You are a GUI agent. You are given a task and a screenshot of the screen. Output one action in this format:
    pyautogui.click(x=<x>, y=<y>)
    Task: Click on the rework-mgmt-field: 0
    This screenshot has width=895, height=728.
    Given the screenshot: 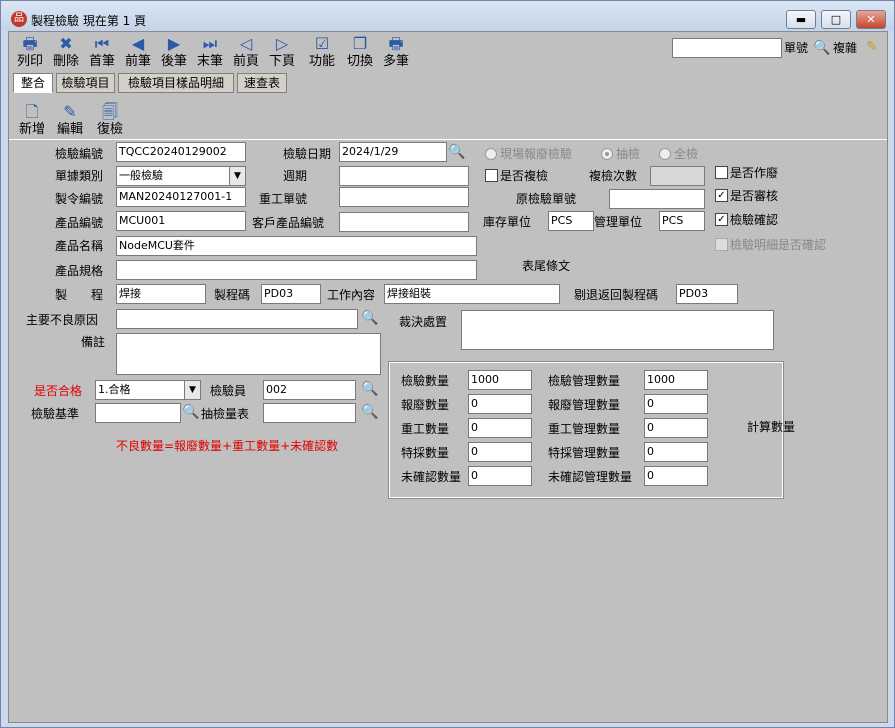 What is the action you would take?
    pyautogui.click(x=676, y=428)
    